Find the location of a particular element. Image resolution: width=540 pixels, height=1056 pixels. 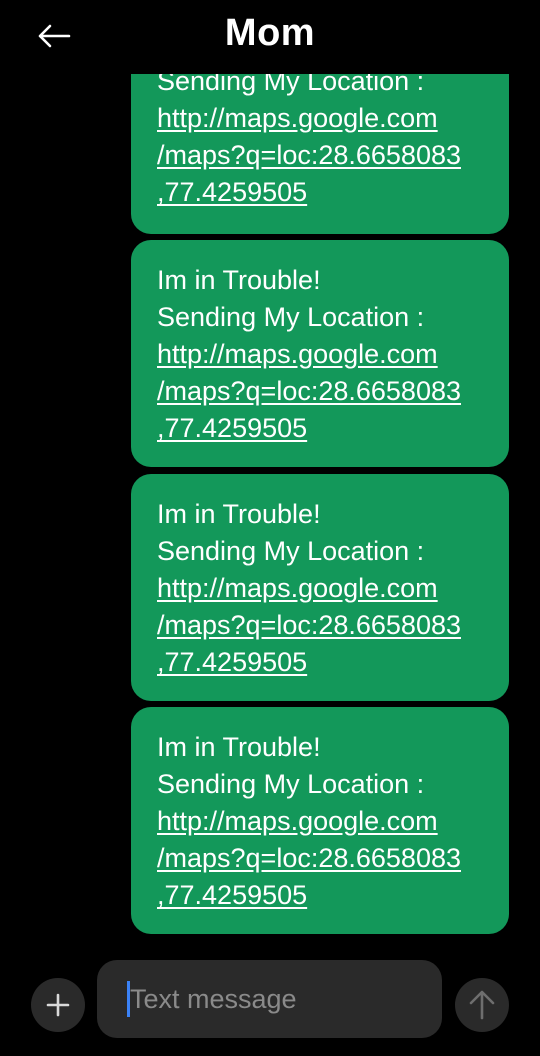

arrow-up-icon is located at coordinates (482, 1005).